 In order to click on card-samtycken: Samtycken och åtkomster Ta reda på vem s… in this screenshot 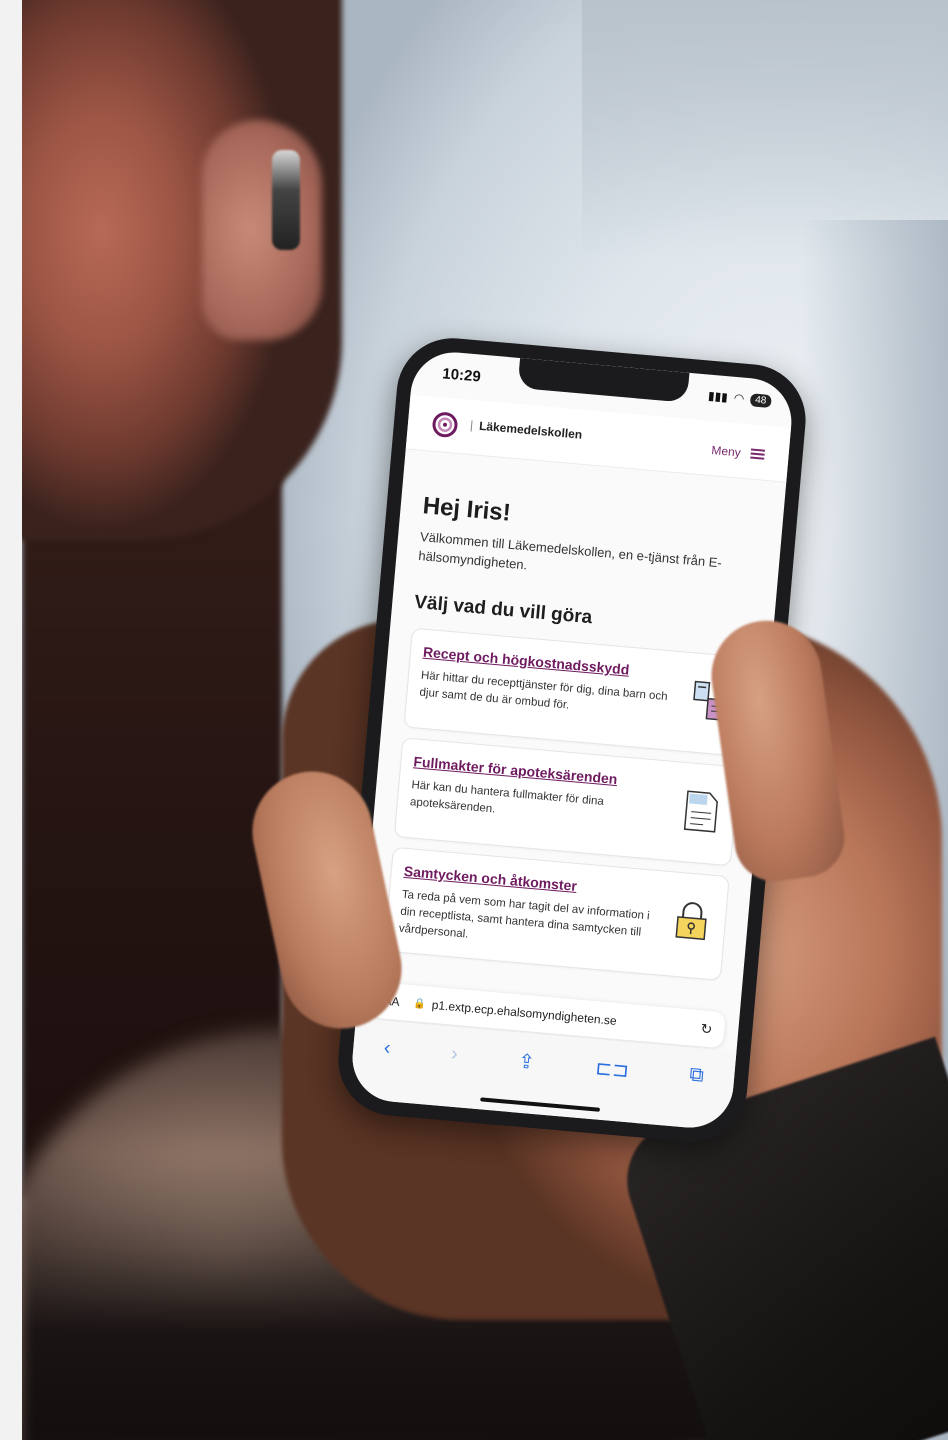, I will do `click(556, 914)`.